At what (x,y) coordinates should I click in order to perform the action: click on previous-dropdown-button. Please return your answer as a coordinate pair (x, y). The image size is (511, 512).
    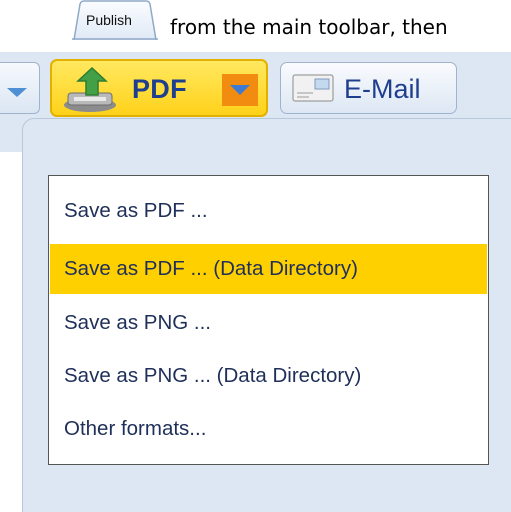
    Looking at the image, I should click on (20, 88).